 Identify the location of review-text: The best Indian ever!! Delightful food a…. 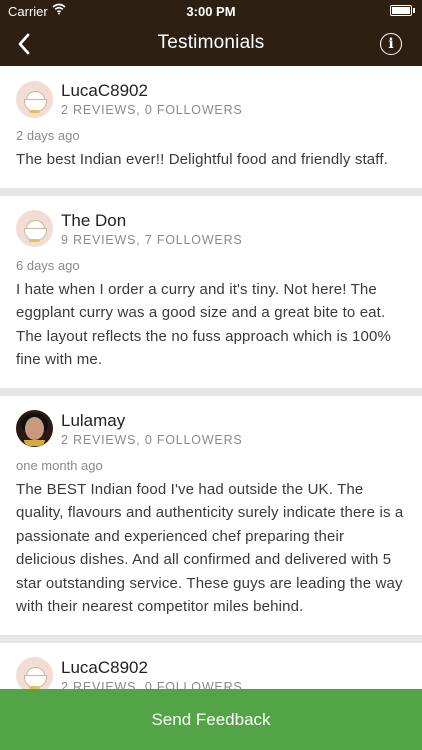
(202, 159).